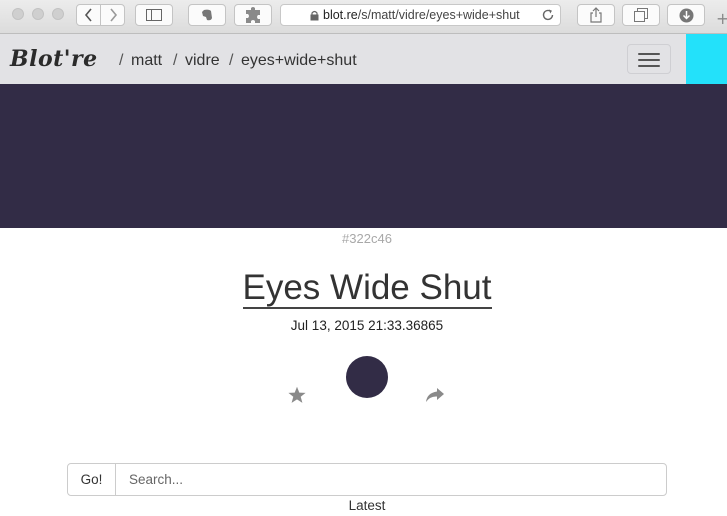  Describe the element at coordinates (363, 59) in the screenshot. I see `site-navbar: Blot're / matt / vidre / eyes+wide+shut` at that location.